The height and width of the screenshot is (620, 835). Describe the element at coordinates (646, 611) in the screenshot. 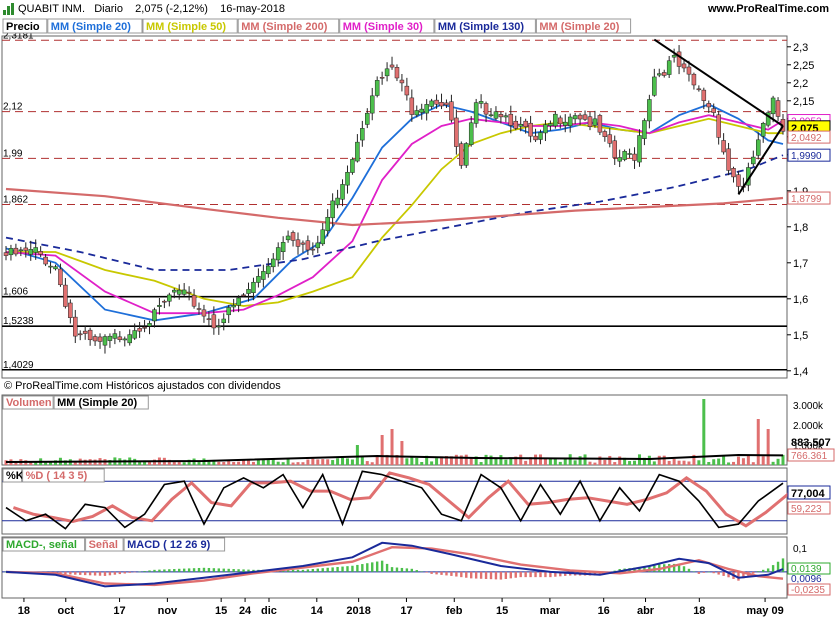

I see `x-axis-tick-label: abr` at that location.